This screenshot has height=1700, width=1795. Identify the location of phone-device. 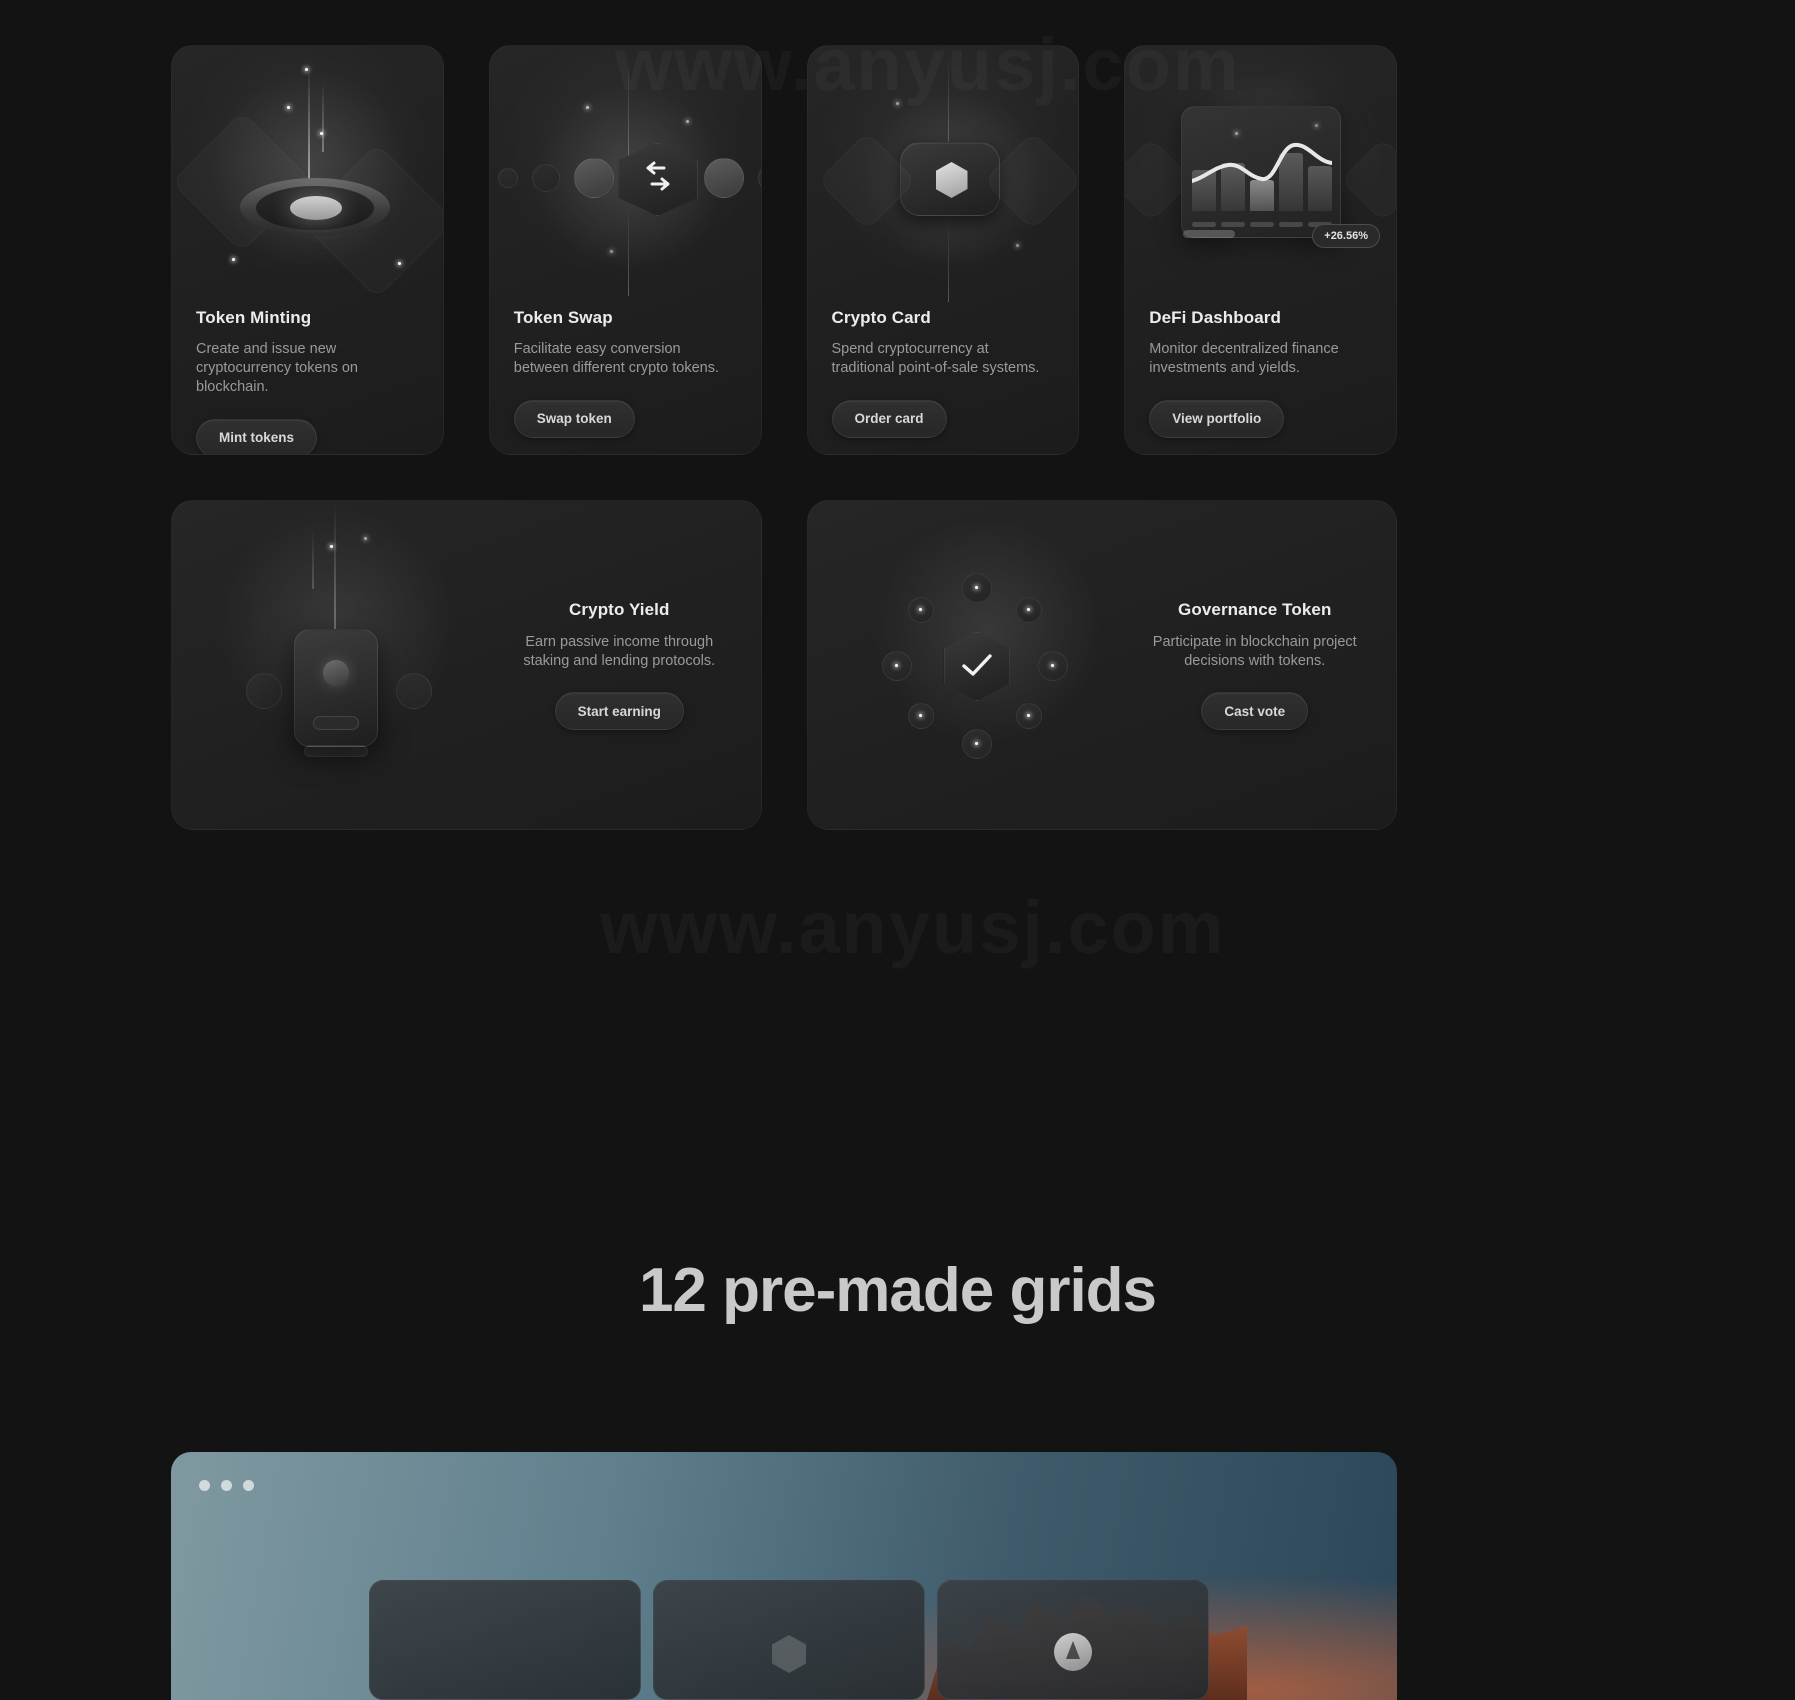
(336, 688).